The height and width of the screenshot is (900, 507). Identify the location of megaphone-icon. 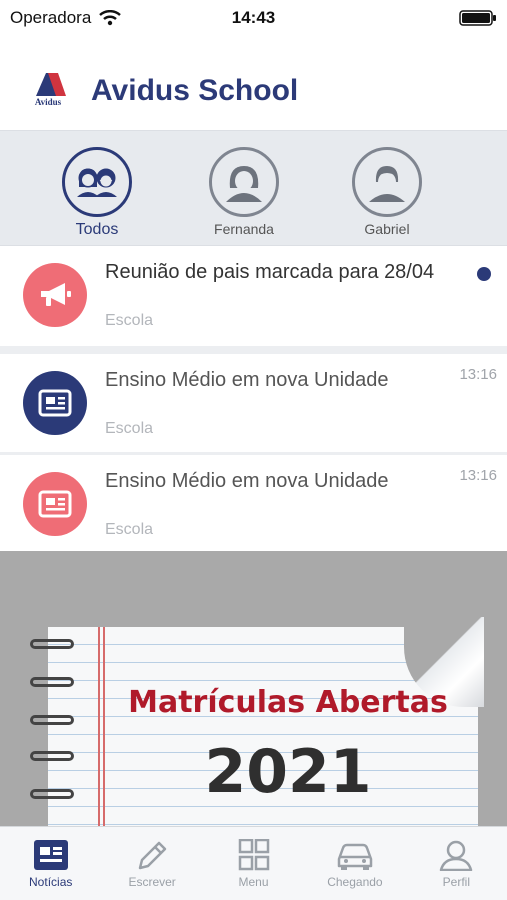
(55, 295).